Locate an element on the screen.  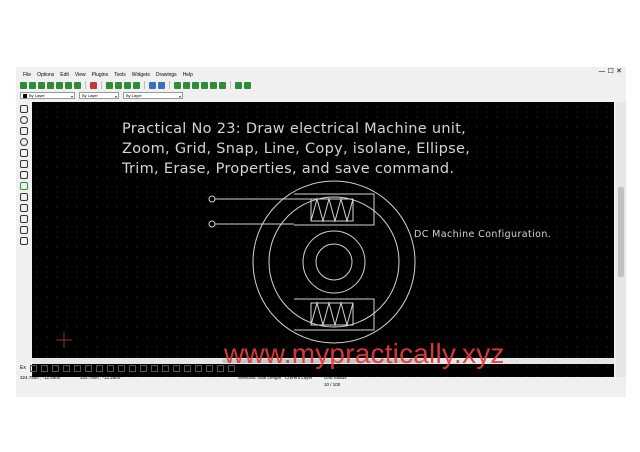
restrict-horizontal-icon is located at coordinates (143, 368).